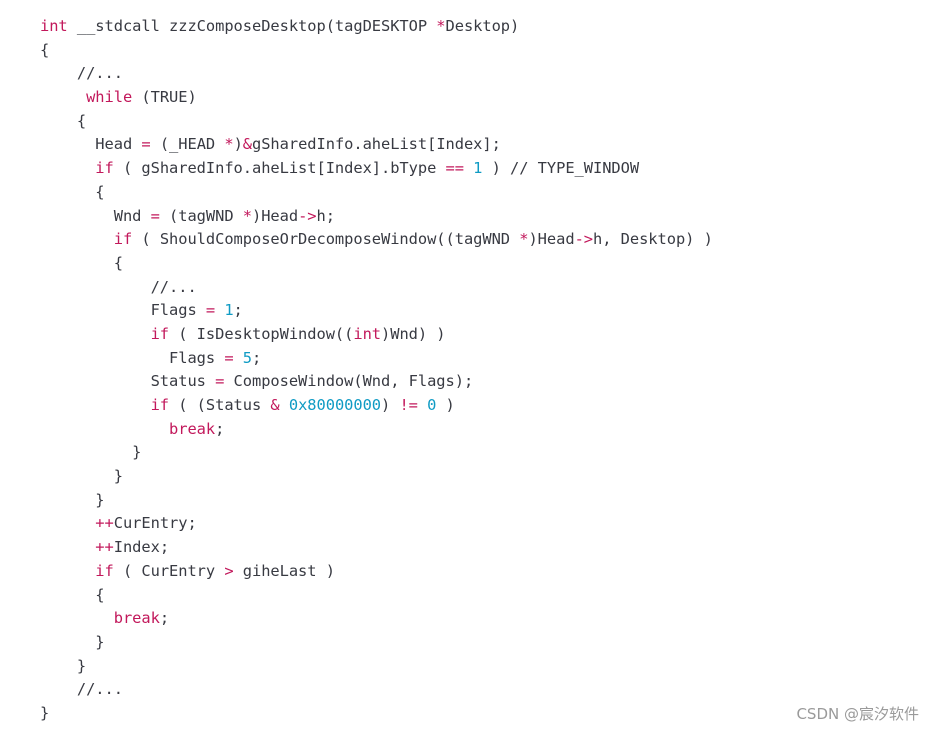 This screenshot has height=733, width=933. I want to click on code-token: Desktop), so click(482, 26).